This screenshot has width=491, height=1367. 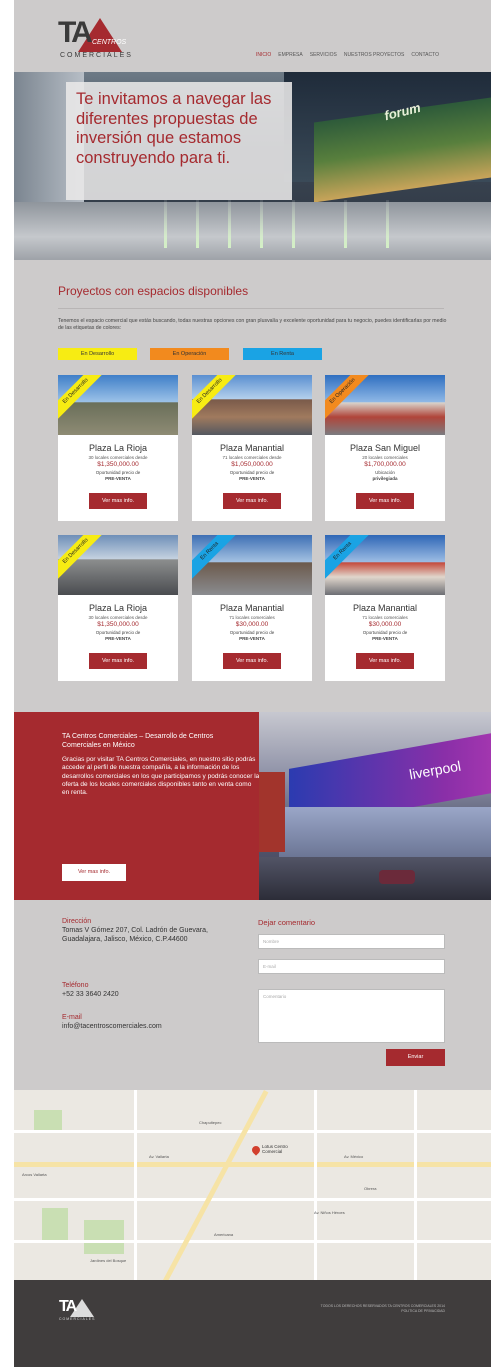 What do you see at coordinates (323, 55) in the screenshot?
I see `nav-item-servicios: SERVICIOS` at bounding box center [323, 55].